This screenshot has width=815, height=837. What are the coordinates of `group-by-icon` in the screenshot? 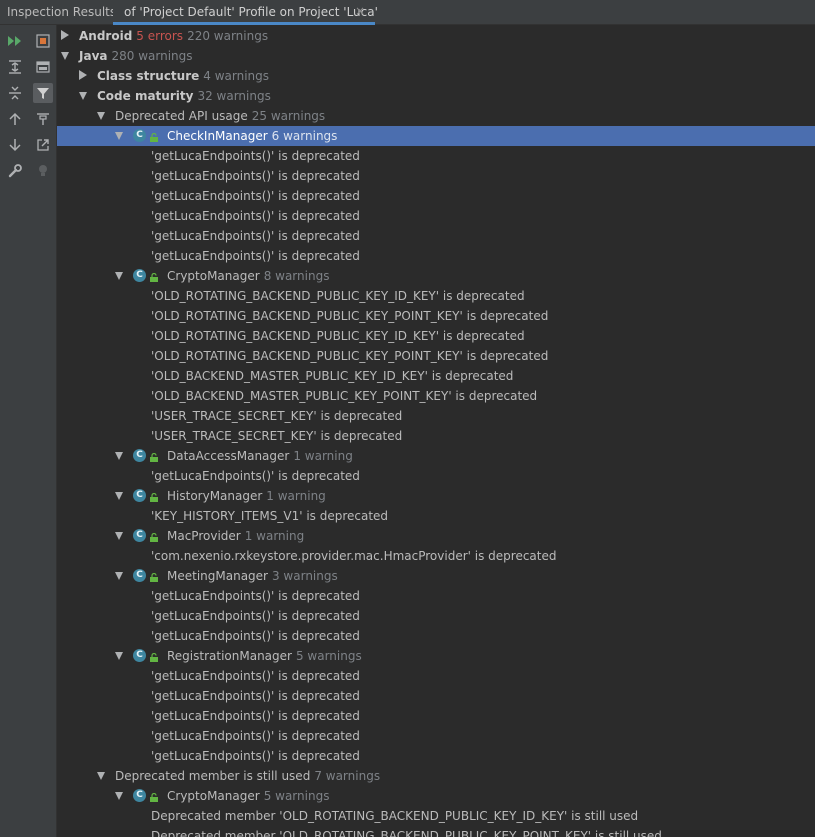 It's located at (43, 67).